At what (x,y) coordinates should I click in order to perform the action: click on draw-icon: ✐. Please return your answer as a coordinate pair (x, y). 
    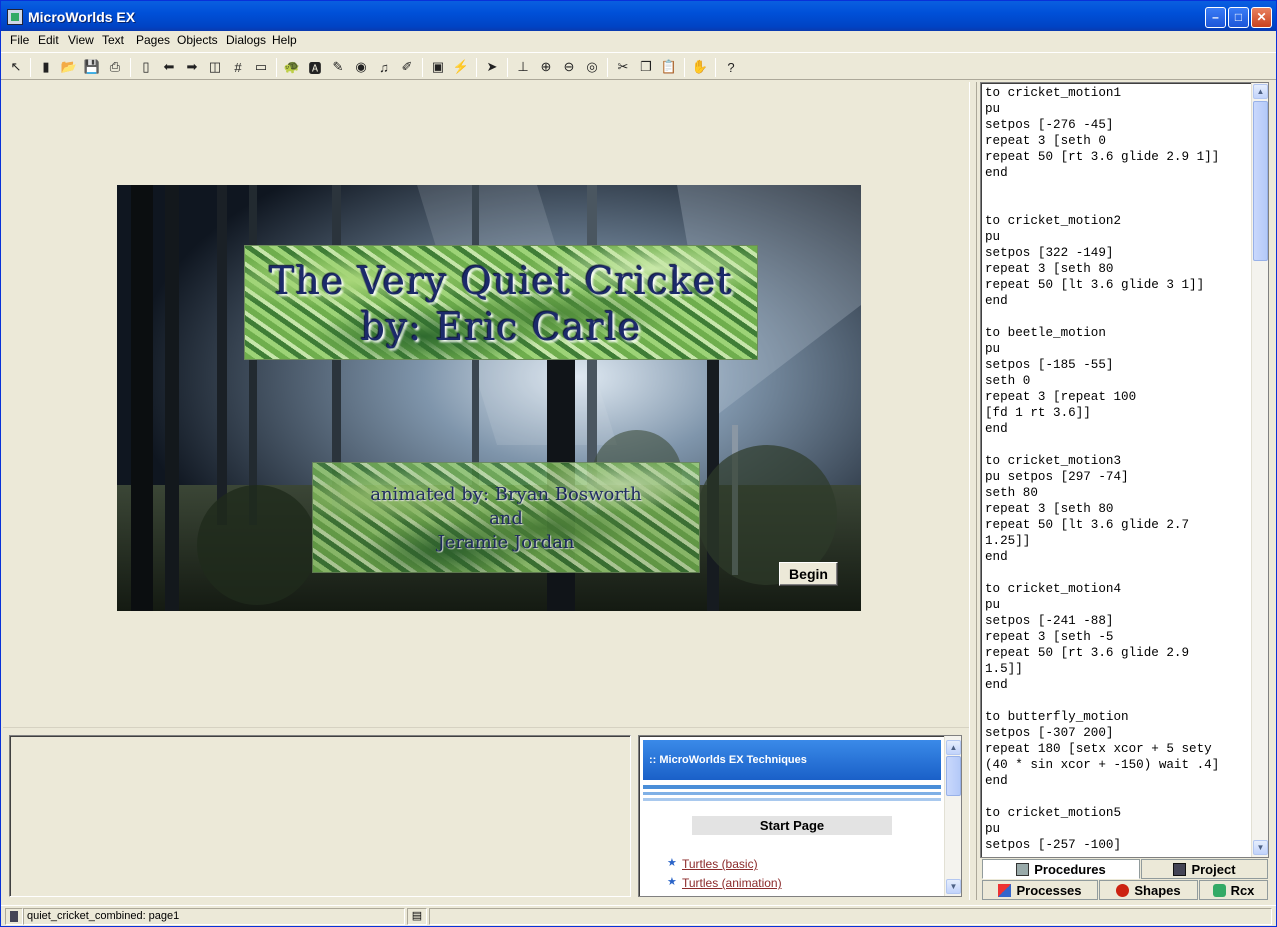
    Looking at the image, I should click on (407, 67).